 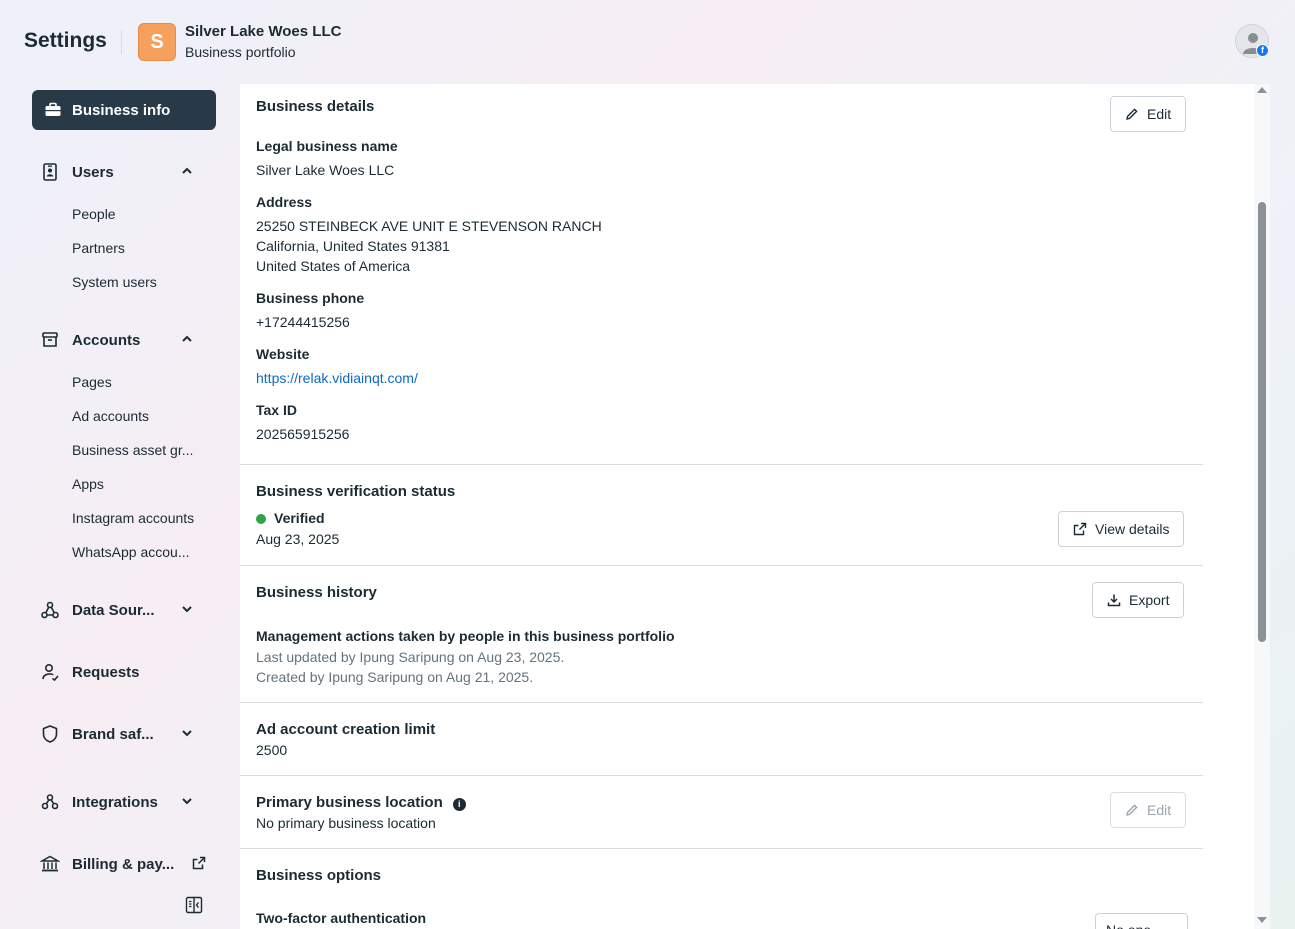 I want to click on integrations-icon, so click(x=50, y=802).